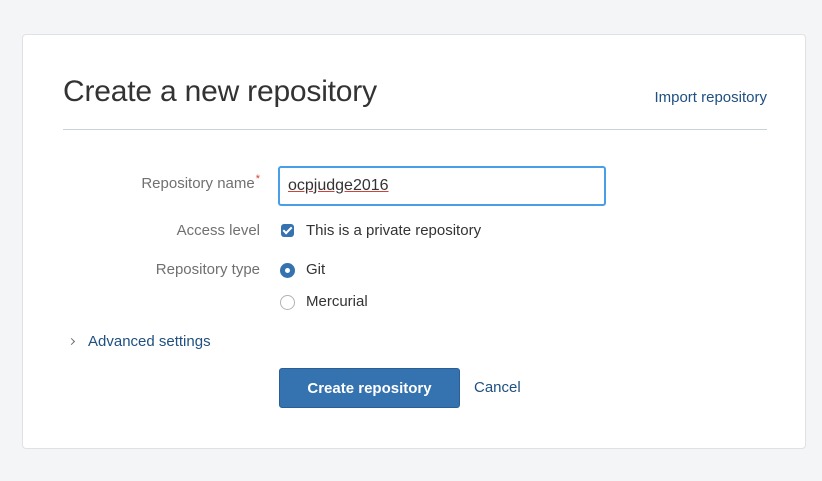 This screenshot has width=822, height=481. What do you see at coordinates (497, 387) in the screenshot?
I see `cancel-link: Cancel` at bounding box center [497, 387].